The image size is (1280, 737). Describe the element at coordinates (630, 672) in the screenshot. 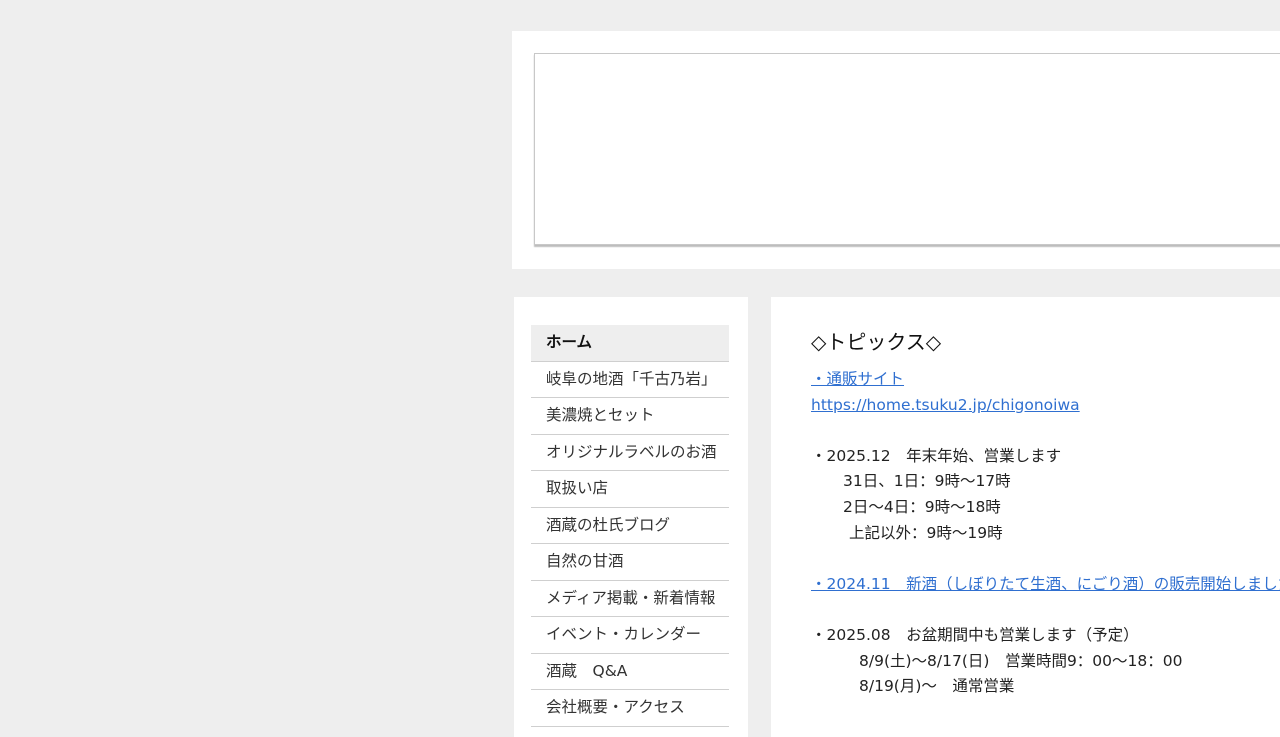

I see `sidebar-item-qa: 酒蔵 Q&A` at that location.